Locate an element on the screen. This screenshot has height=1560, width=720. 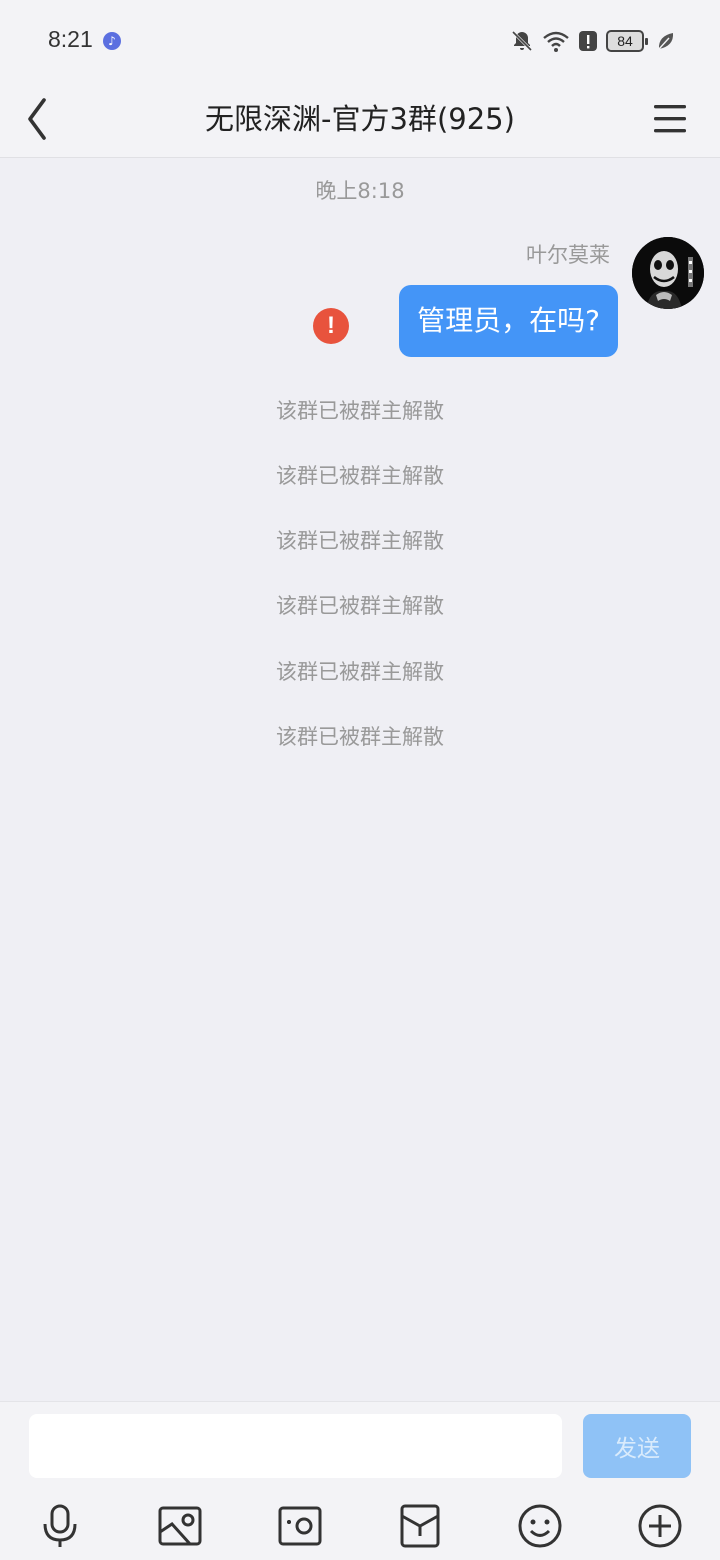
wifi-icon is located at coordinates (556, 41).